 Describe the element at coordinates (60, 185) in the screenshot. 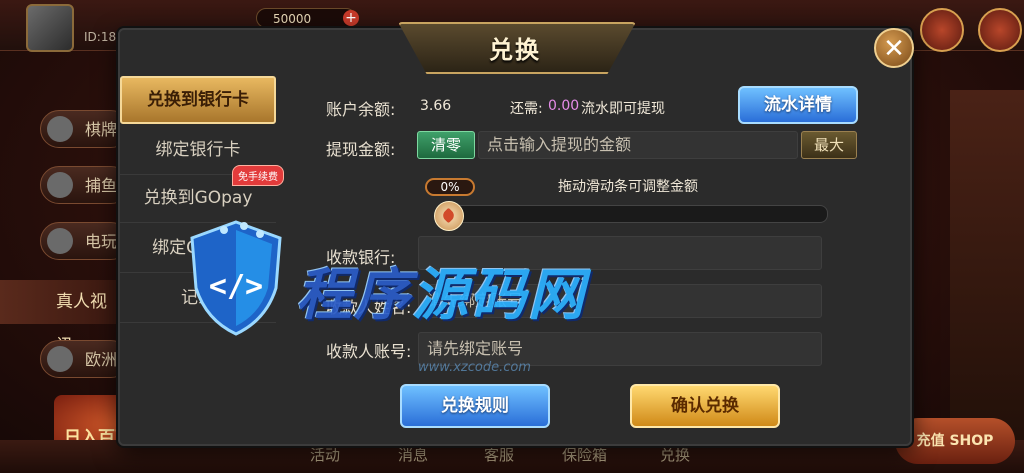

I see `fish-icon` at that location.